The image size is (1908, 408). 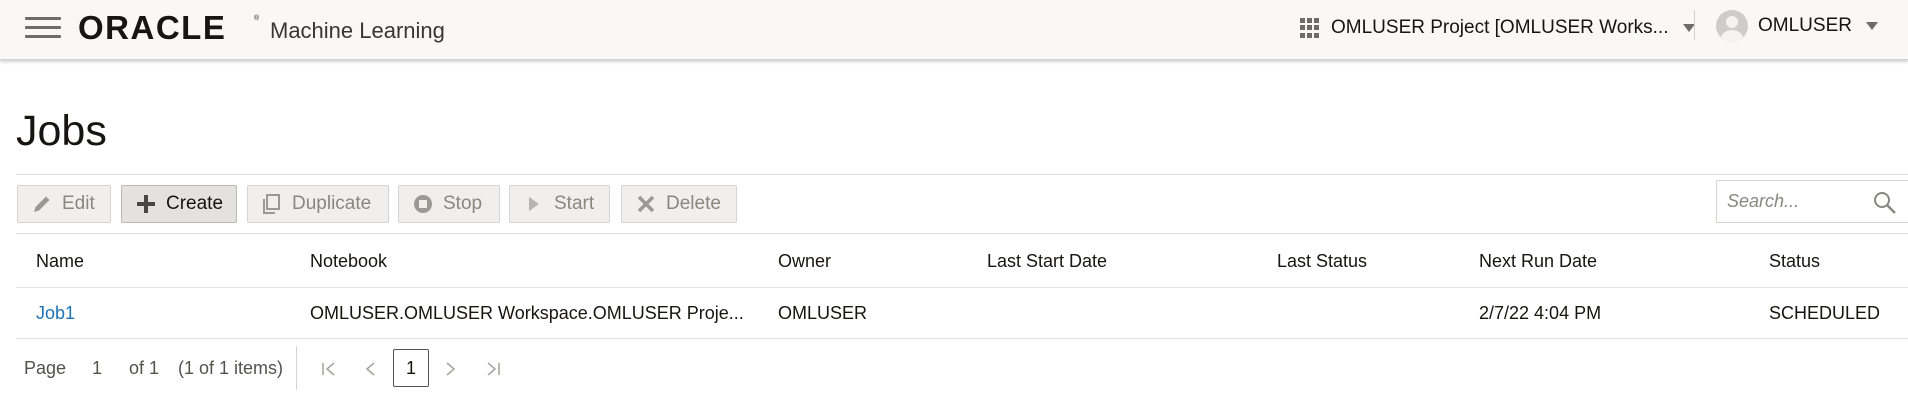 What do you see at coordinates (574, 203) in the screenshot?
I see `start-label: Start` at bounding box center [574, 203].